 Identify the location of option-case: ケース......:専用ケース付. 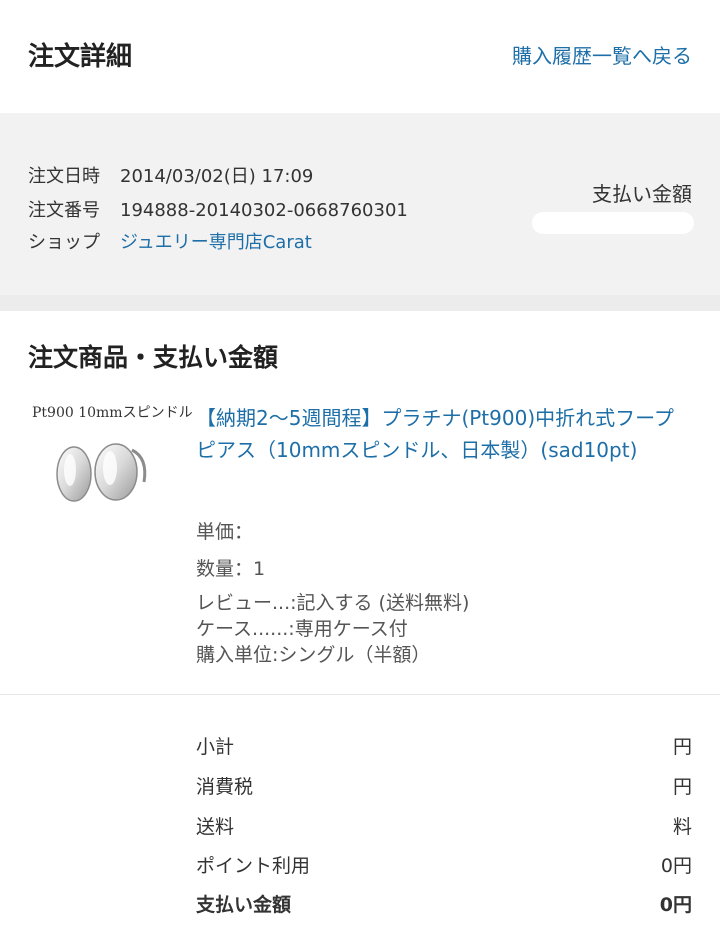
(302, 629).